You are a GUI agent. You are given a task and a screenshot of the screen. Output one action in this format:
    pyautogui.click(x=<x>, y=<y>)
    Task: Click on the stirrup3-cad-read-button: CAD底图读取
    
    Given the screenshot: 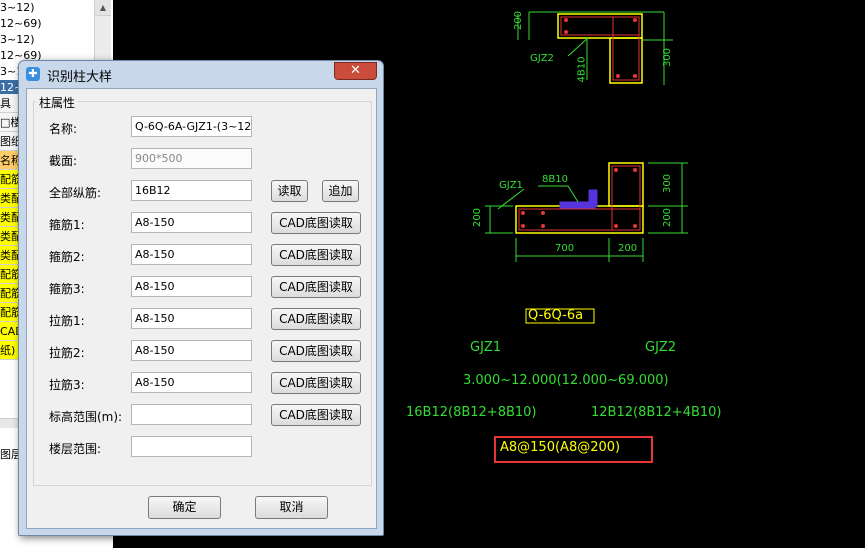 What is the action you would take?
    pyautogui.click(x=316, y=287)
    